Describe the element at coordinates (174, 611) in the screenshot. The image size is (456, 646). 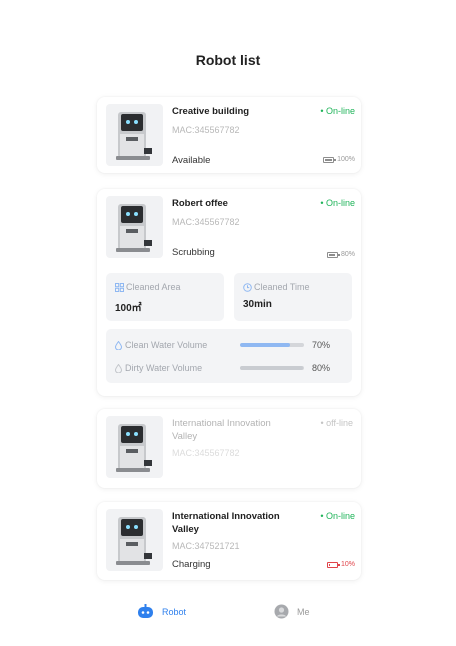
I see `tab-robot-label: Robot` at that location.